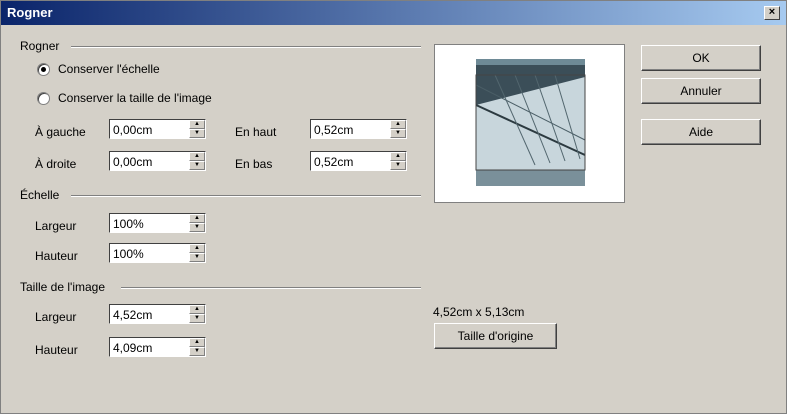 This screenshot has height=414, width=787. What do you see at coordinates (56, 256) in the screenshot?
I see `scale-height-label: Hauteur` at bounding box center [56, 256].